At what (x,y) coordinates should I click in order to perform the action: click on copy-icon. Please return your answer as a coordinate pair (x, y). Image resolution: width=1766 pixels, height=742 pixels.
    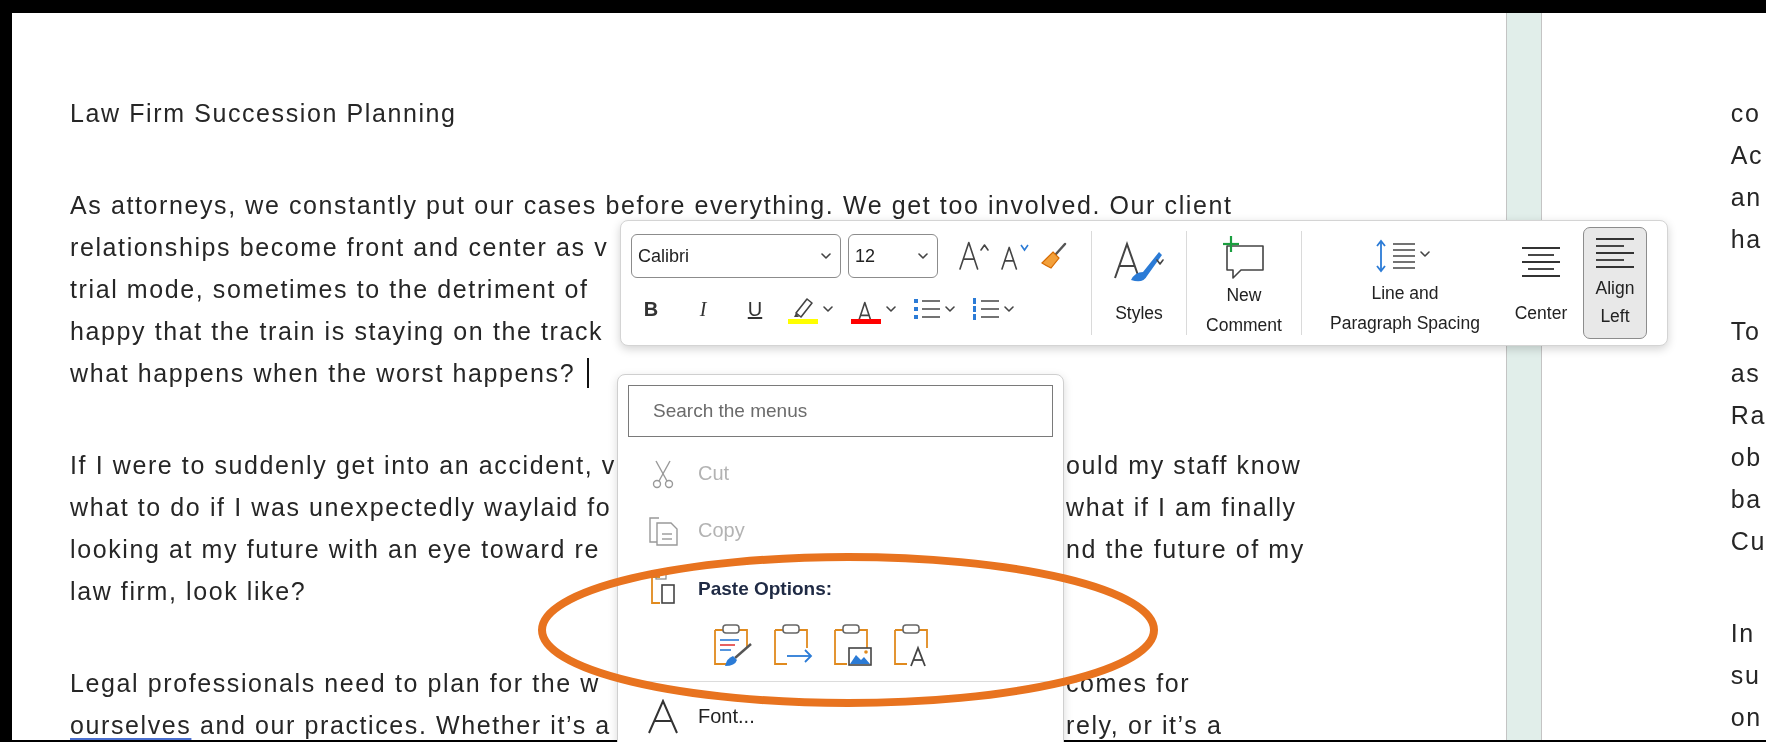
    Looking at the image, I should click on (663, 530).